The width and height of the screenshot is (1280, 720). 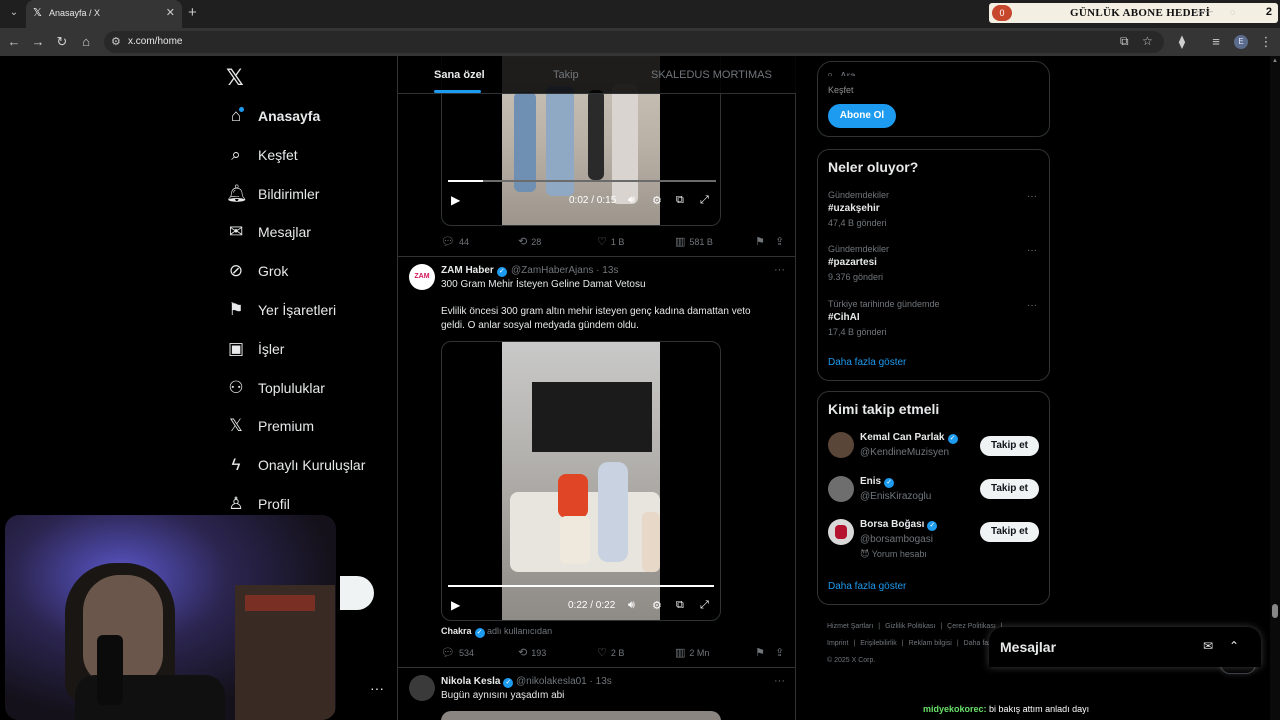 What do you see at coordinates (273, 116) in the screenshot?
I see `nav-item-home: ⌂ Anasayfa` at bounding box center [273, 116].